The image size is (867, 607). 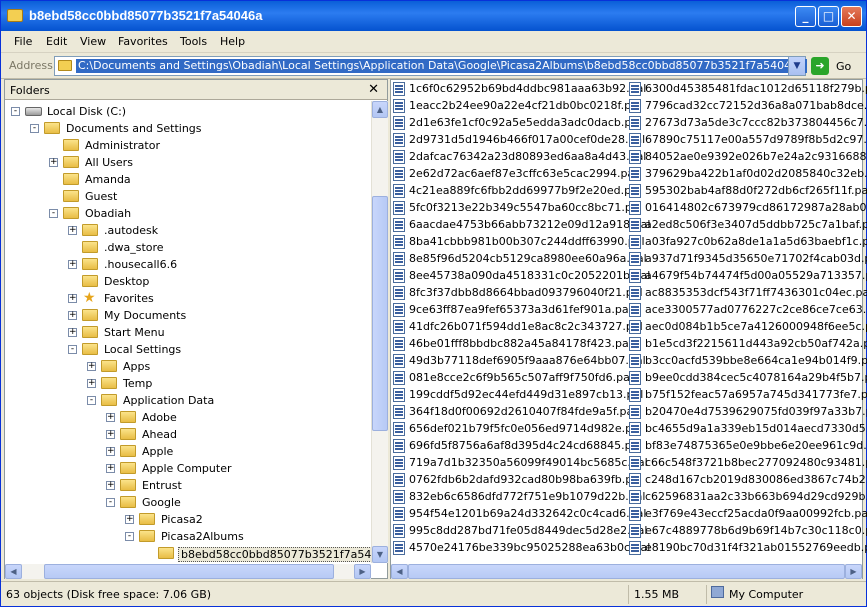 What do you see at coordinates (851, 16) in the screenshot?
I see `close-button: ✕` at bounding box center [851, 16].